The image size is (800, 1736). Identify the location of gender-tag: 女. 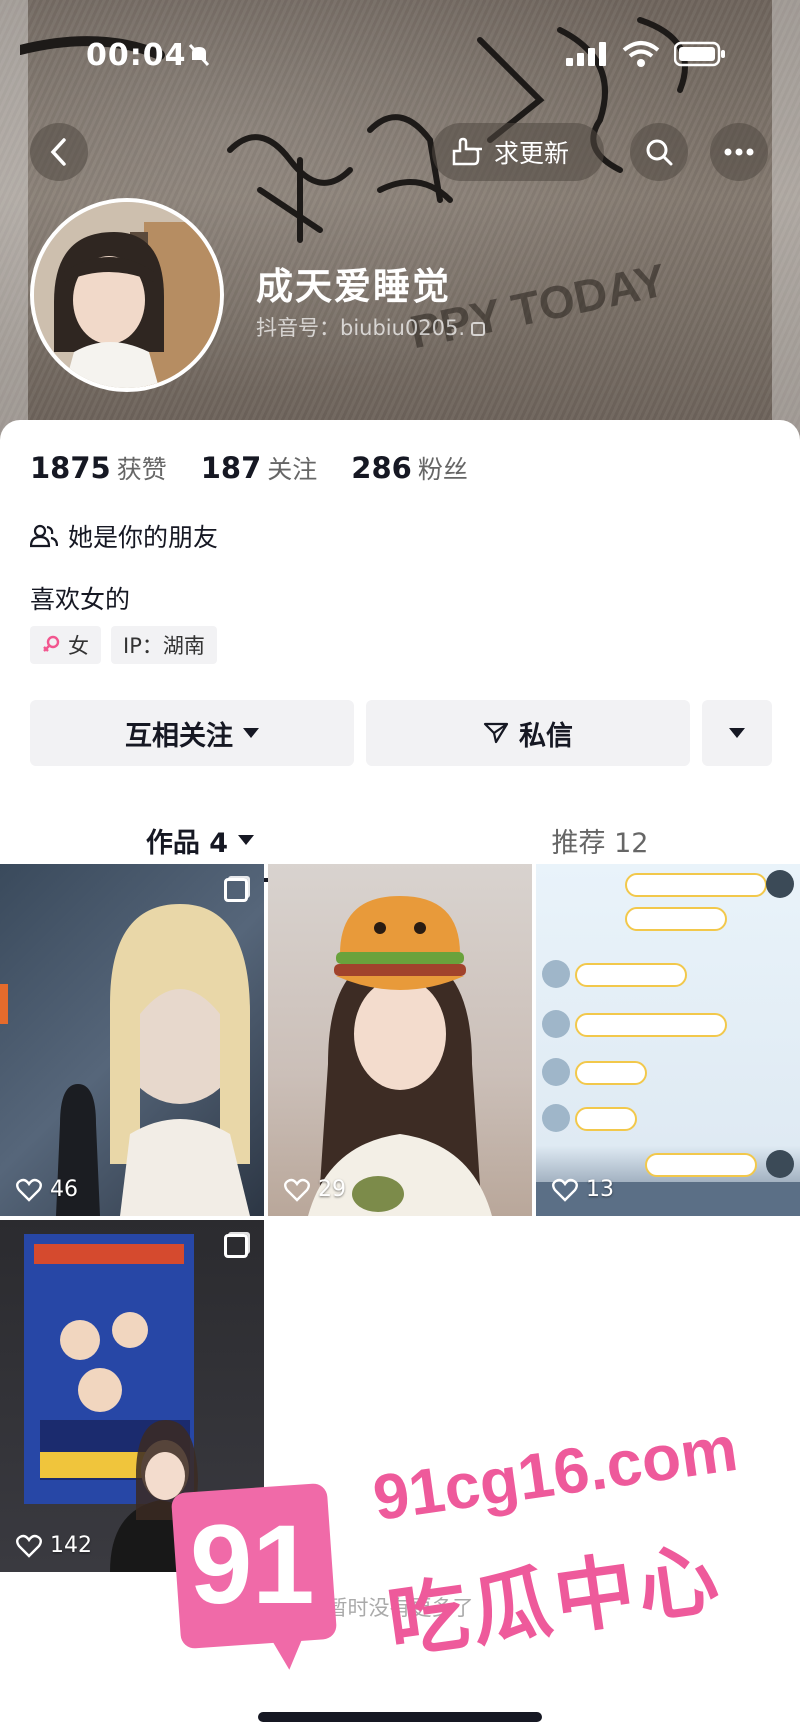
(65, 645).